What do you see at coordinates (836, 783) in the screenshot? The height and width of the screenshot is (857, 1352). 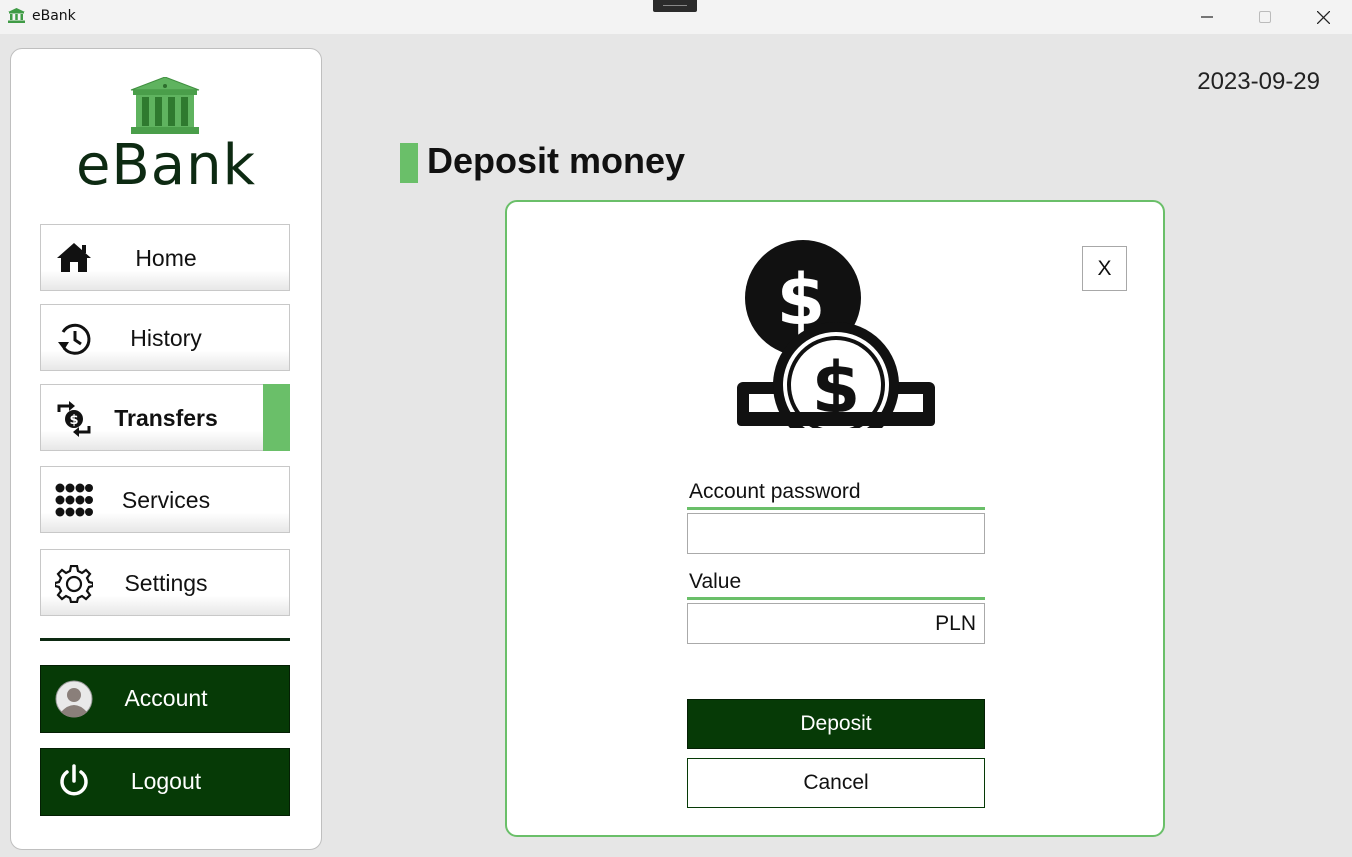 I see `cancel-button: Cancel` at bounding box center [836, 783].